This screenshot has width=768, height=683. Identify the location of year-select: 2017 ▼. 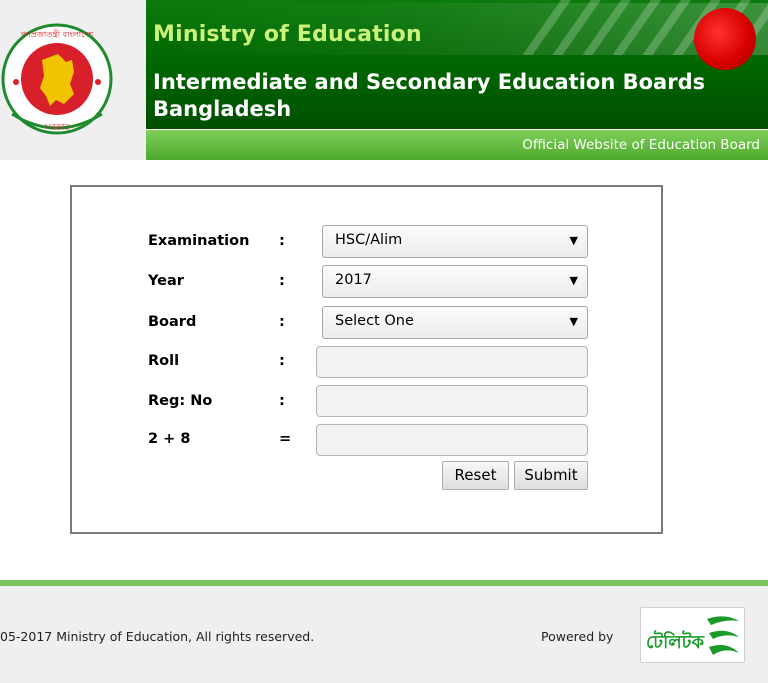
(455, 281).